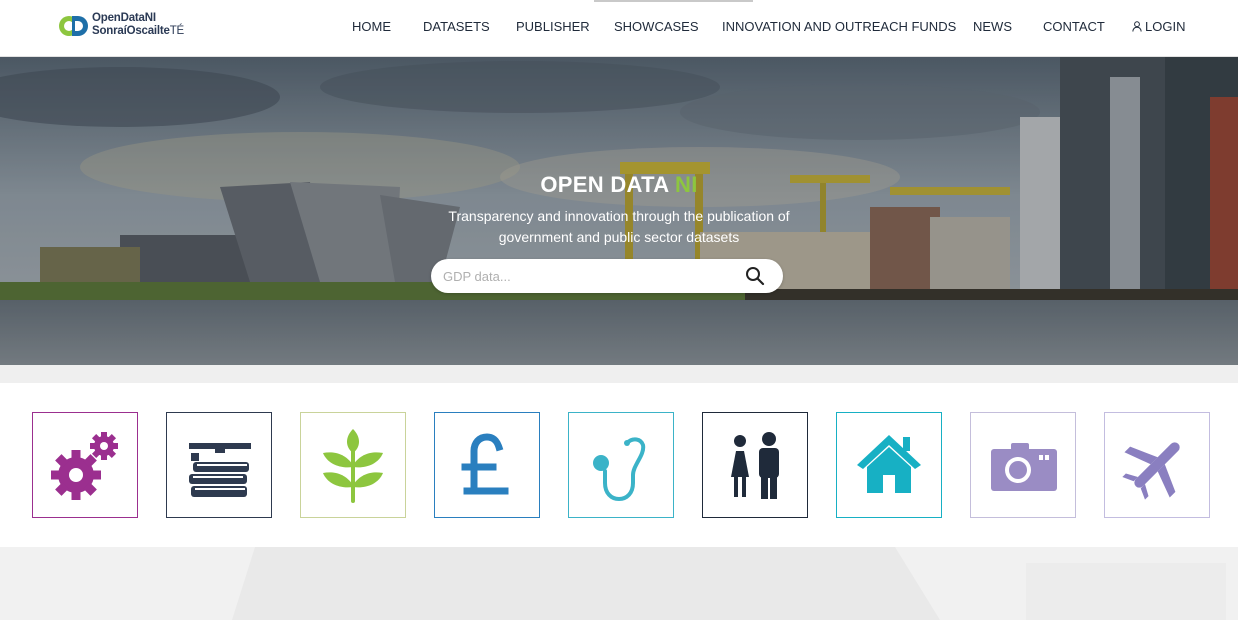 Image resolution: width=1238 pixels, height=620 pixels. I want to click on hero-title-accent: NI, so click(686, 184).